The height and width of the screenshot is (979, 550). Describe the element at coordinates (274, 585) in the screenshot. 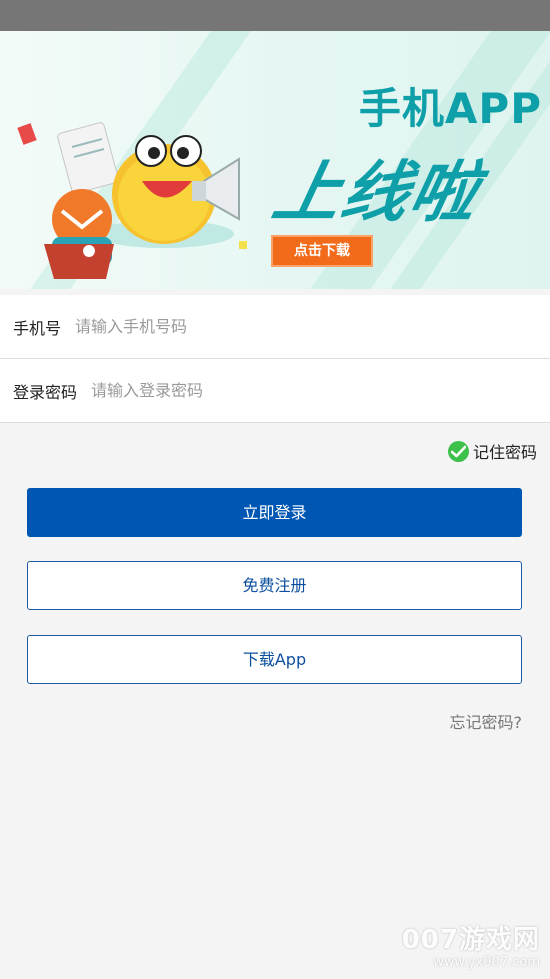

I see `register-button: 免费注册` at that location.